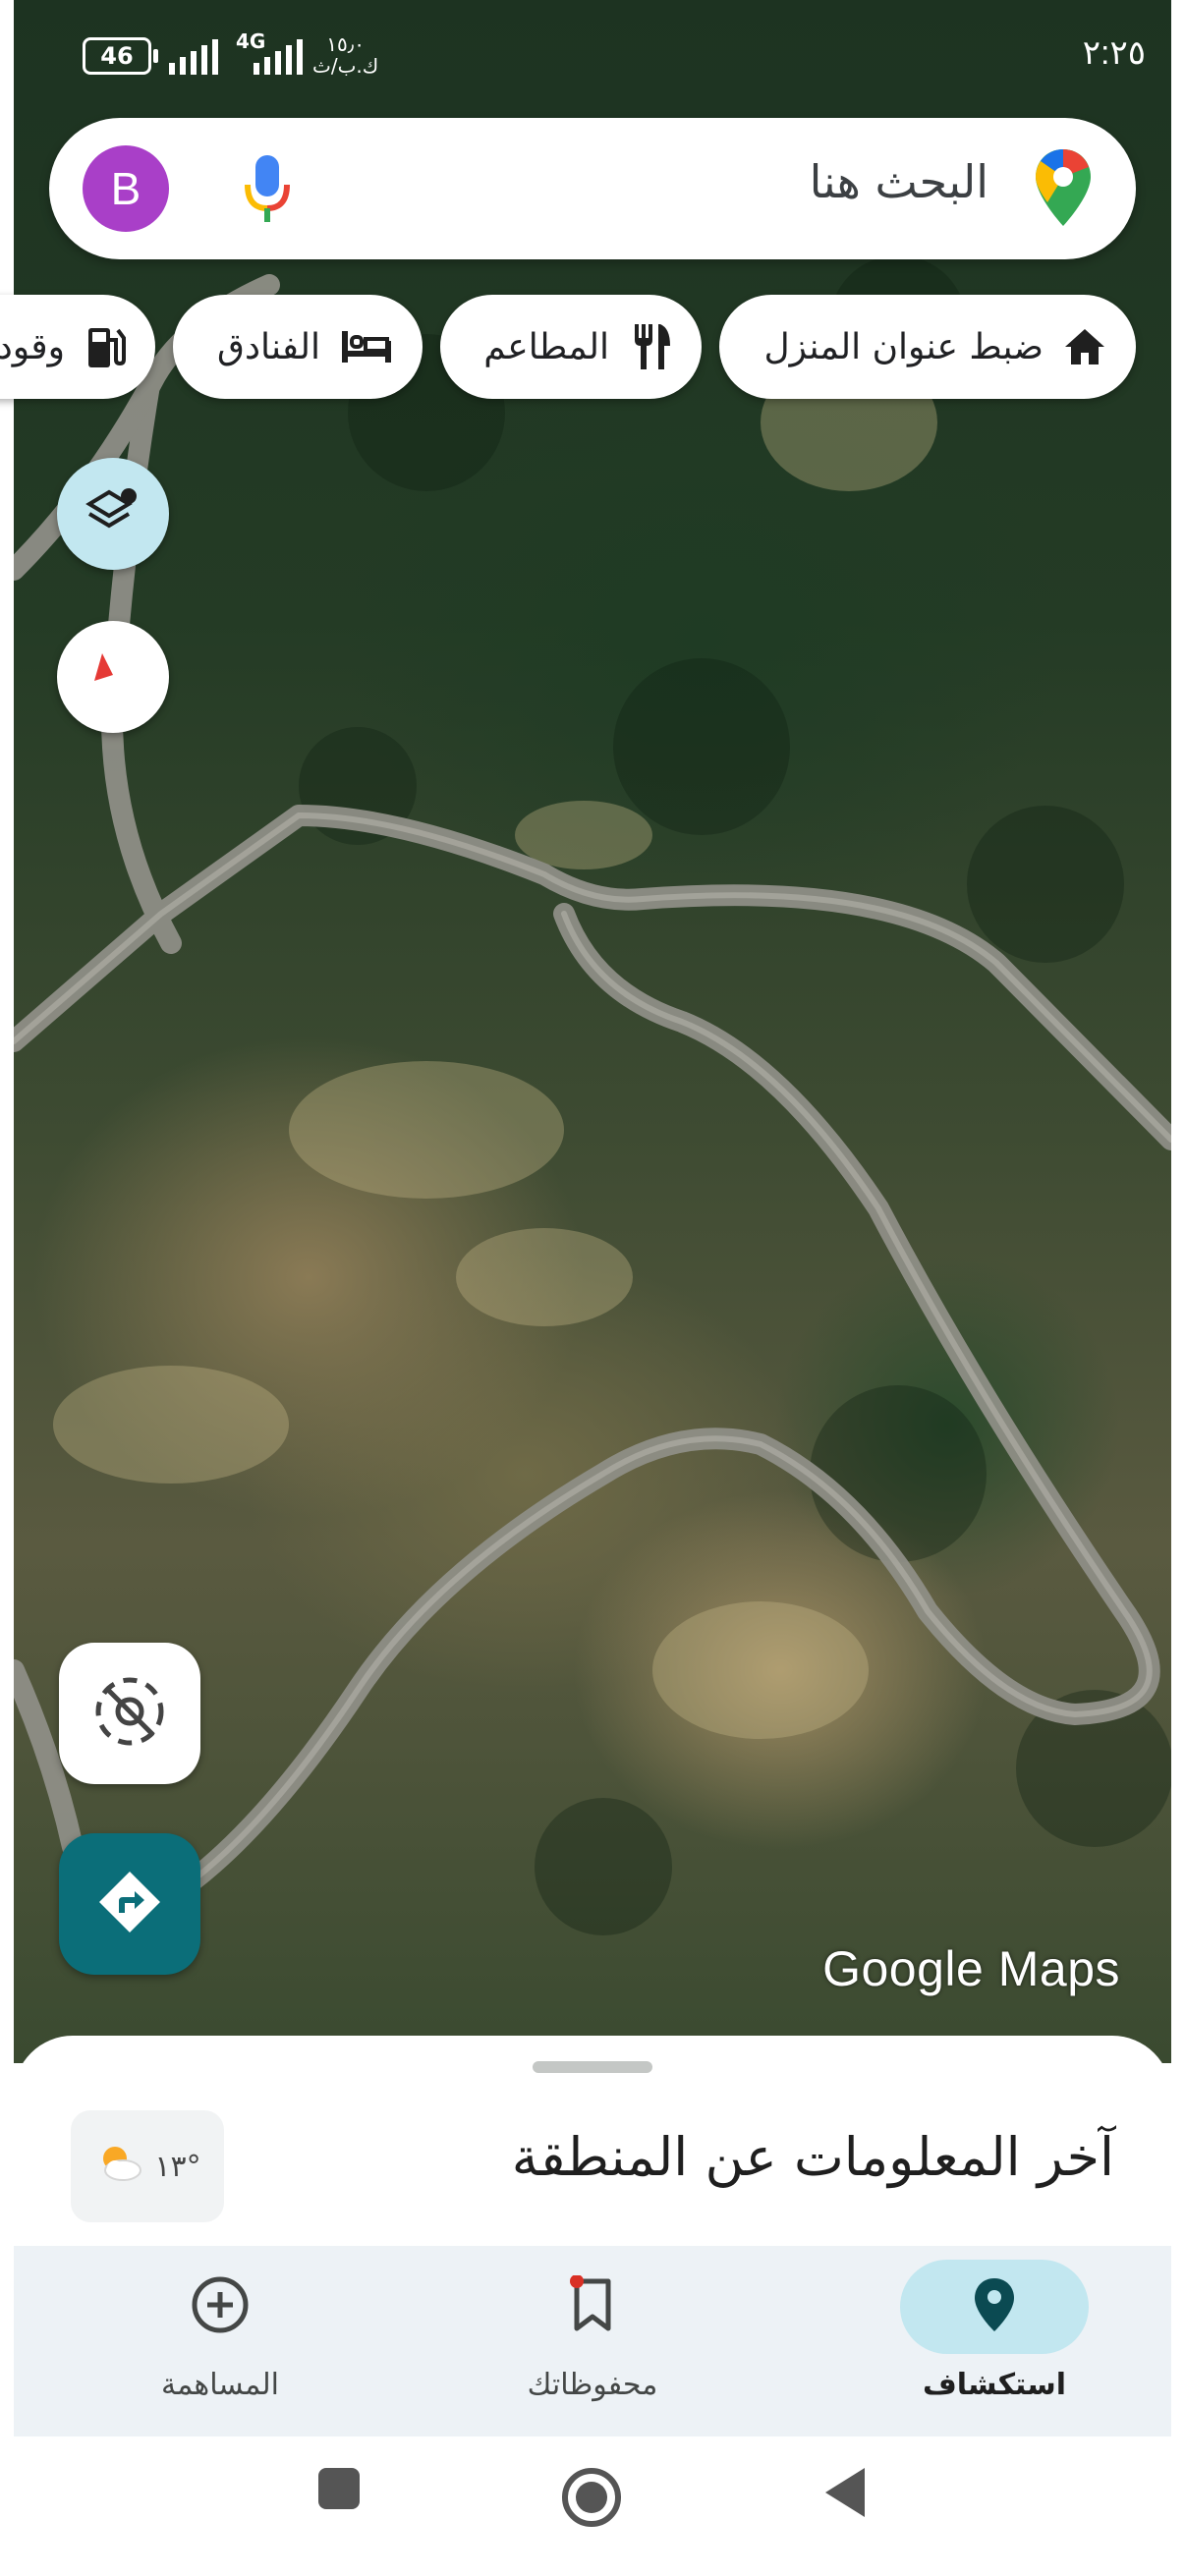 This screenshot has width=1185, height=2576. What do you see at coordinates (546, 346) in the screenshot?
I see `chip-label: المطاعم` at bounding box center [546, 346].